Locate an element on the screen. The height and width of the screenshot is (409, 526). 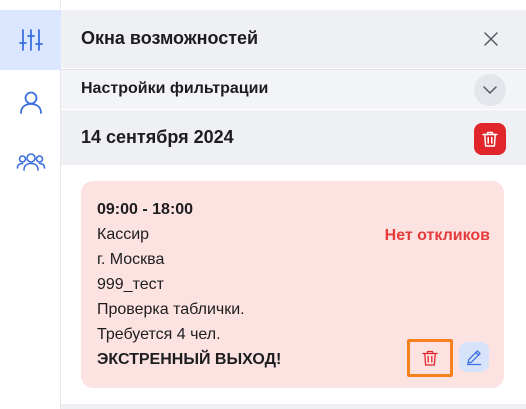
pencil-icon is located at coordinates (474, 358).